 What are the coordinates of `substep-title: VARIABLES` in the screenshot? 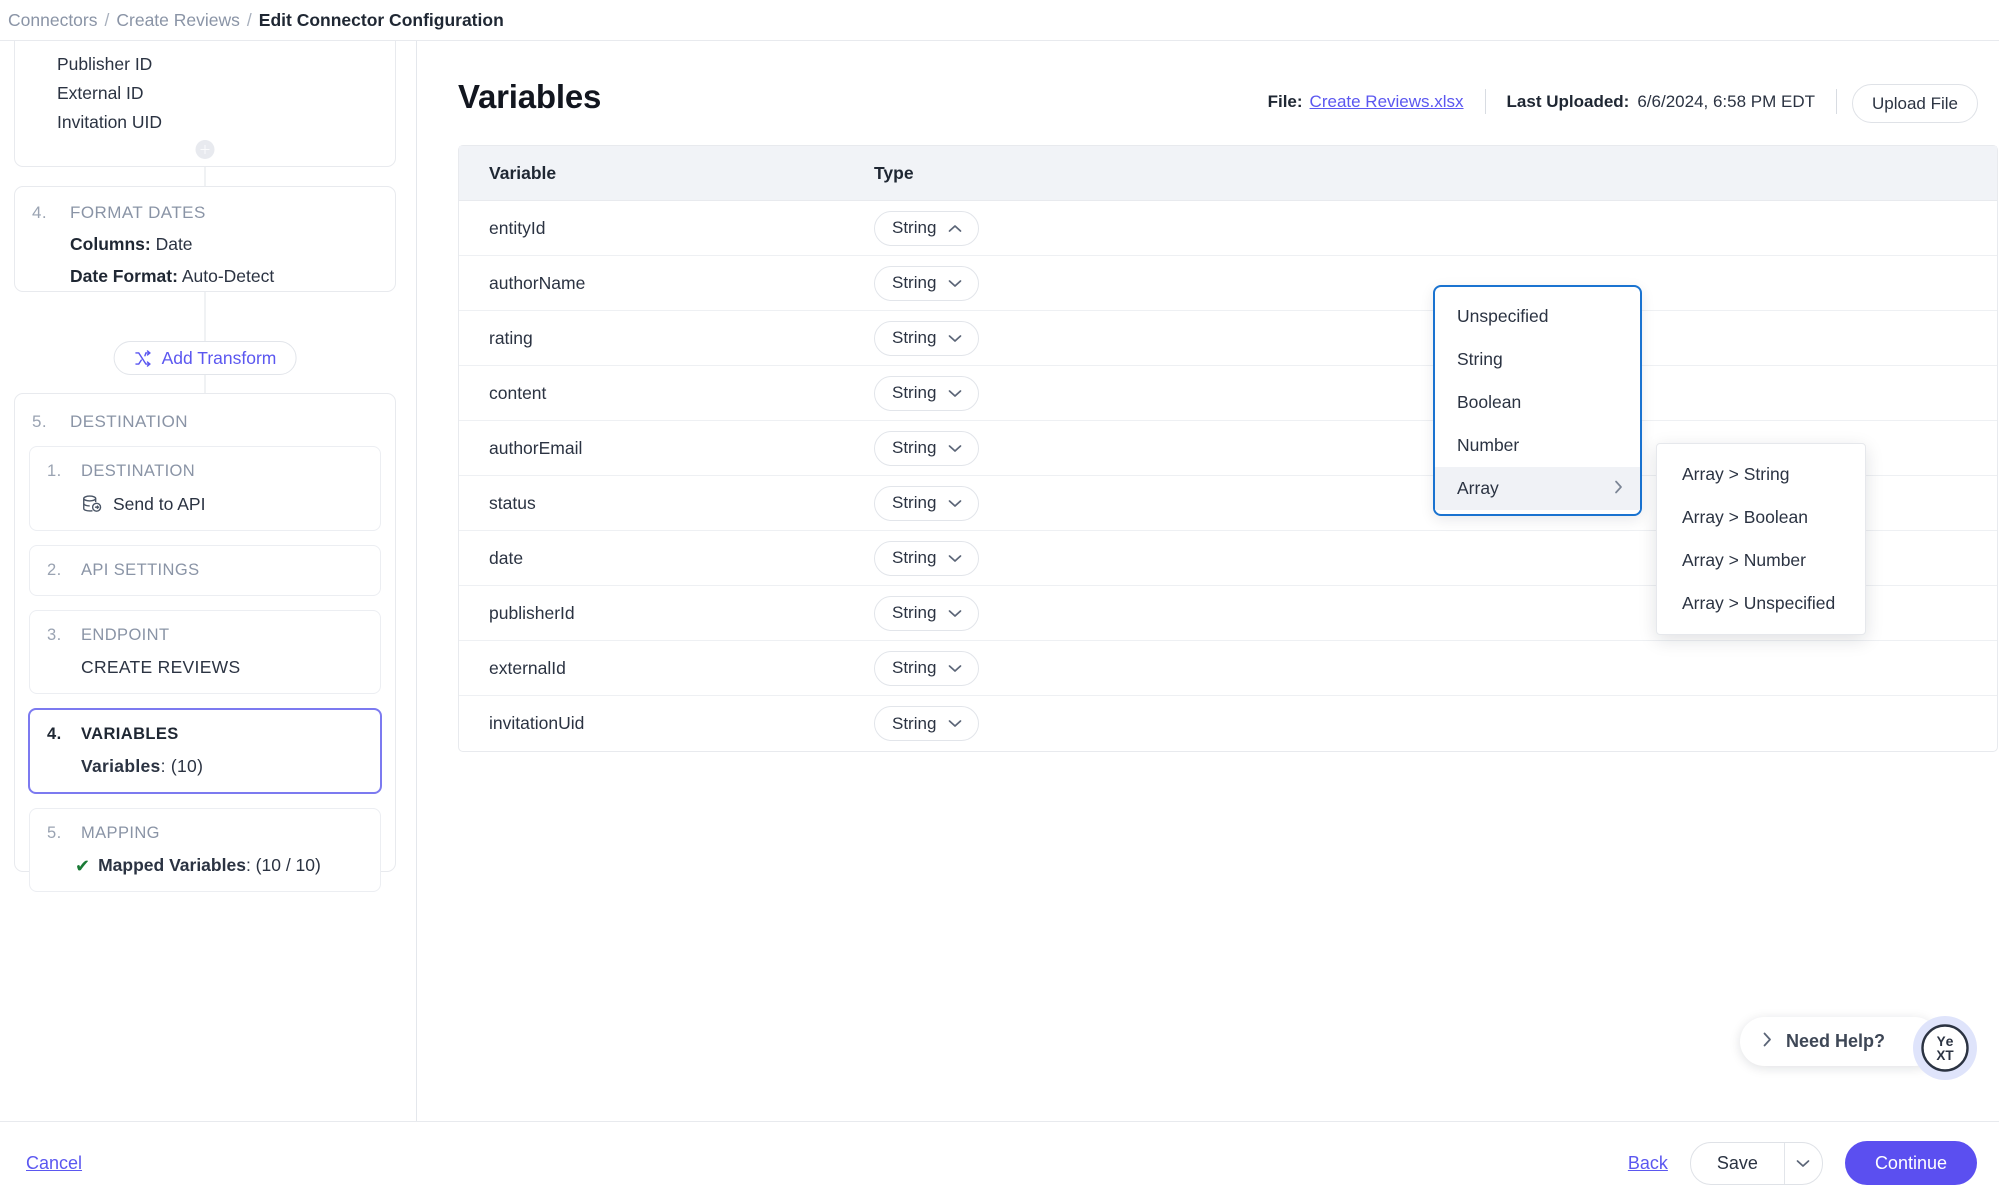 It's located at (130, 734).